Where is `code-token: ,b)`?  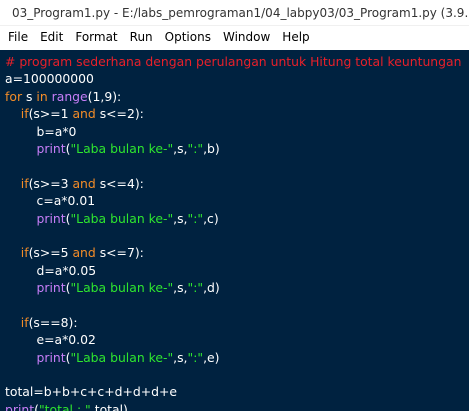 code-token: ,b) is located at coordinates (211, 148).